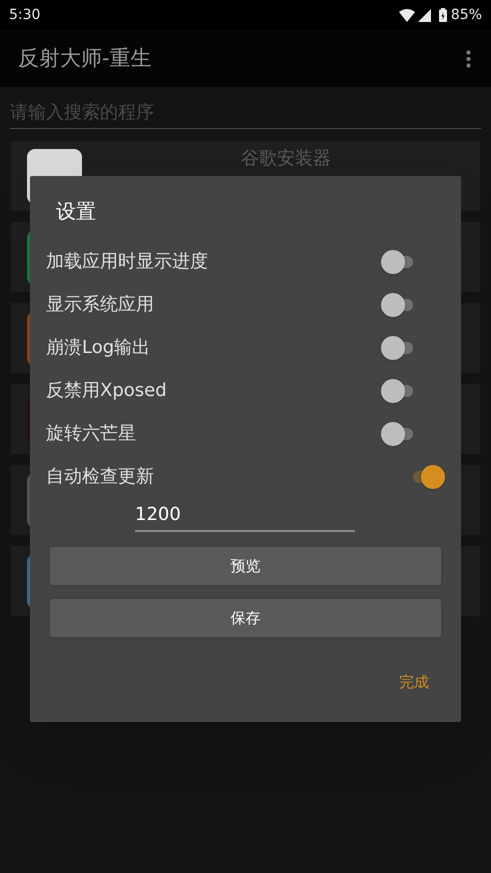 The height and width of the screenshot is (873, 491). I want to click on setting-label: 反禁用Xposed, so click(106, 391).